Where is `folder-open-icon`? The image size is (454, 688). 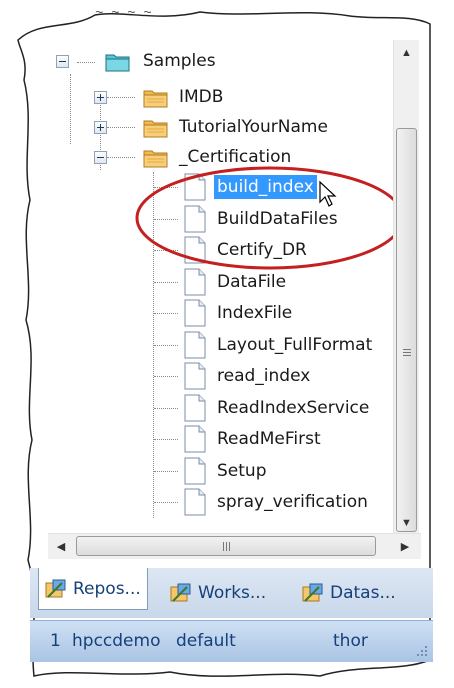
folder-open-icon is located at coordinates (155, 159).